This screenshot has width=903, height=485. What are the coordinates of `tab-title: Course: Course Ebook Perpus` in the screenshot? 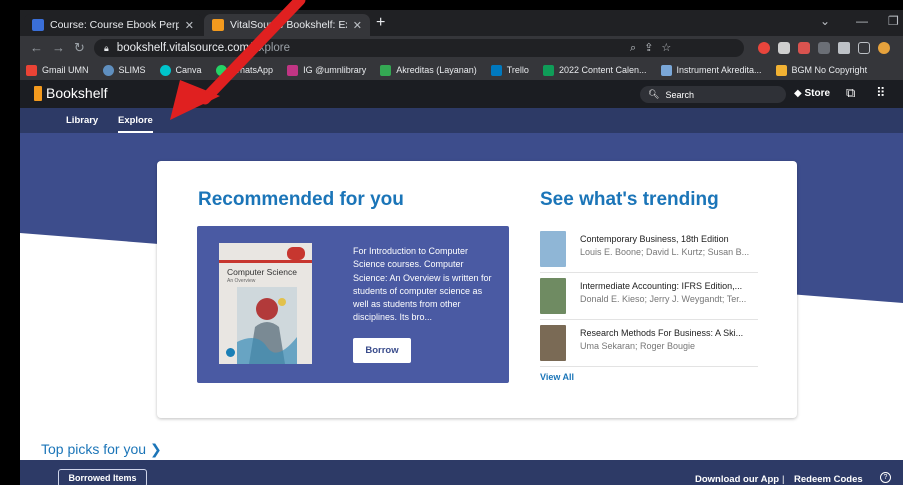 It's located at (114, 25).